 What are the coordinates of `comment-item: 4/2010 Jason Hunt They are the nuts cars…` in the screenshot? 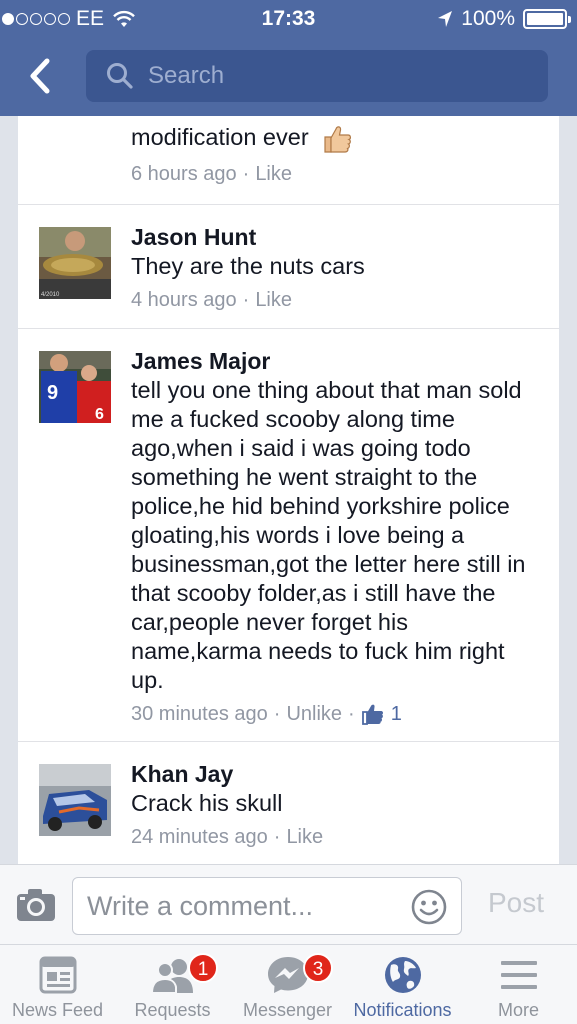 It's located at (288, 267).